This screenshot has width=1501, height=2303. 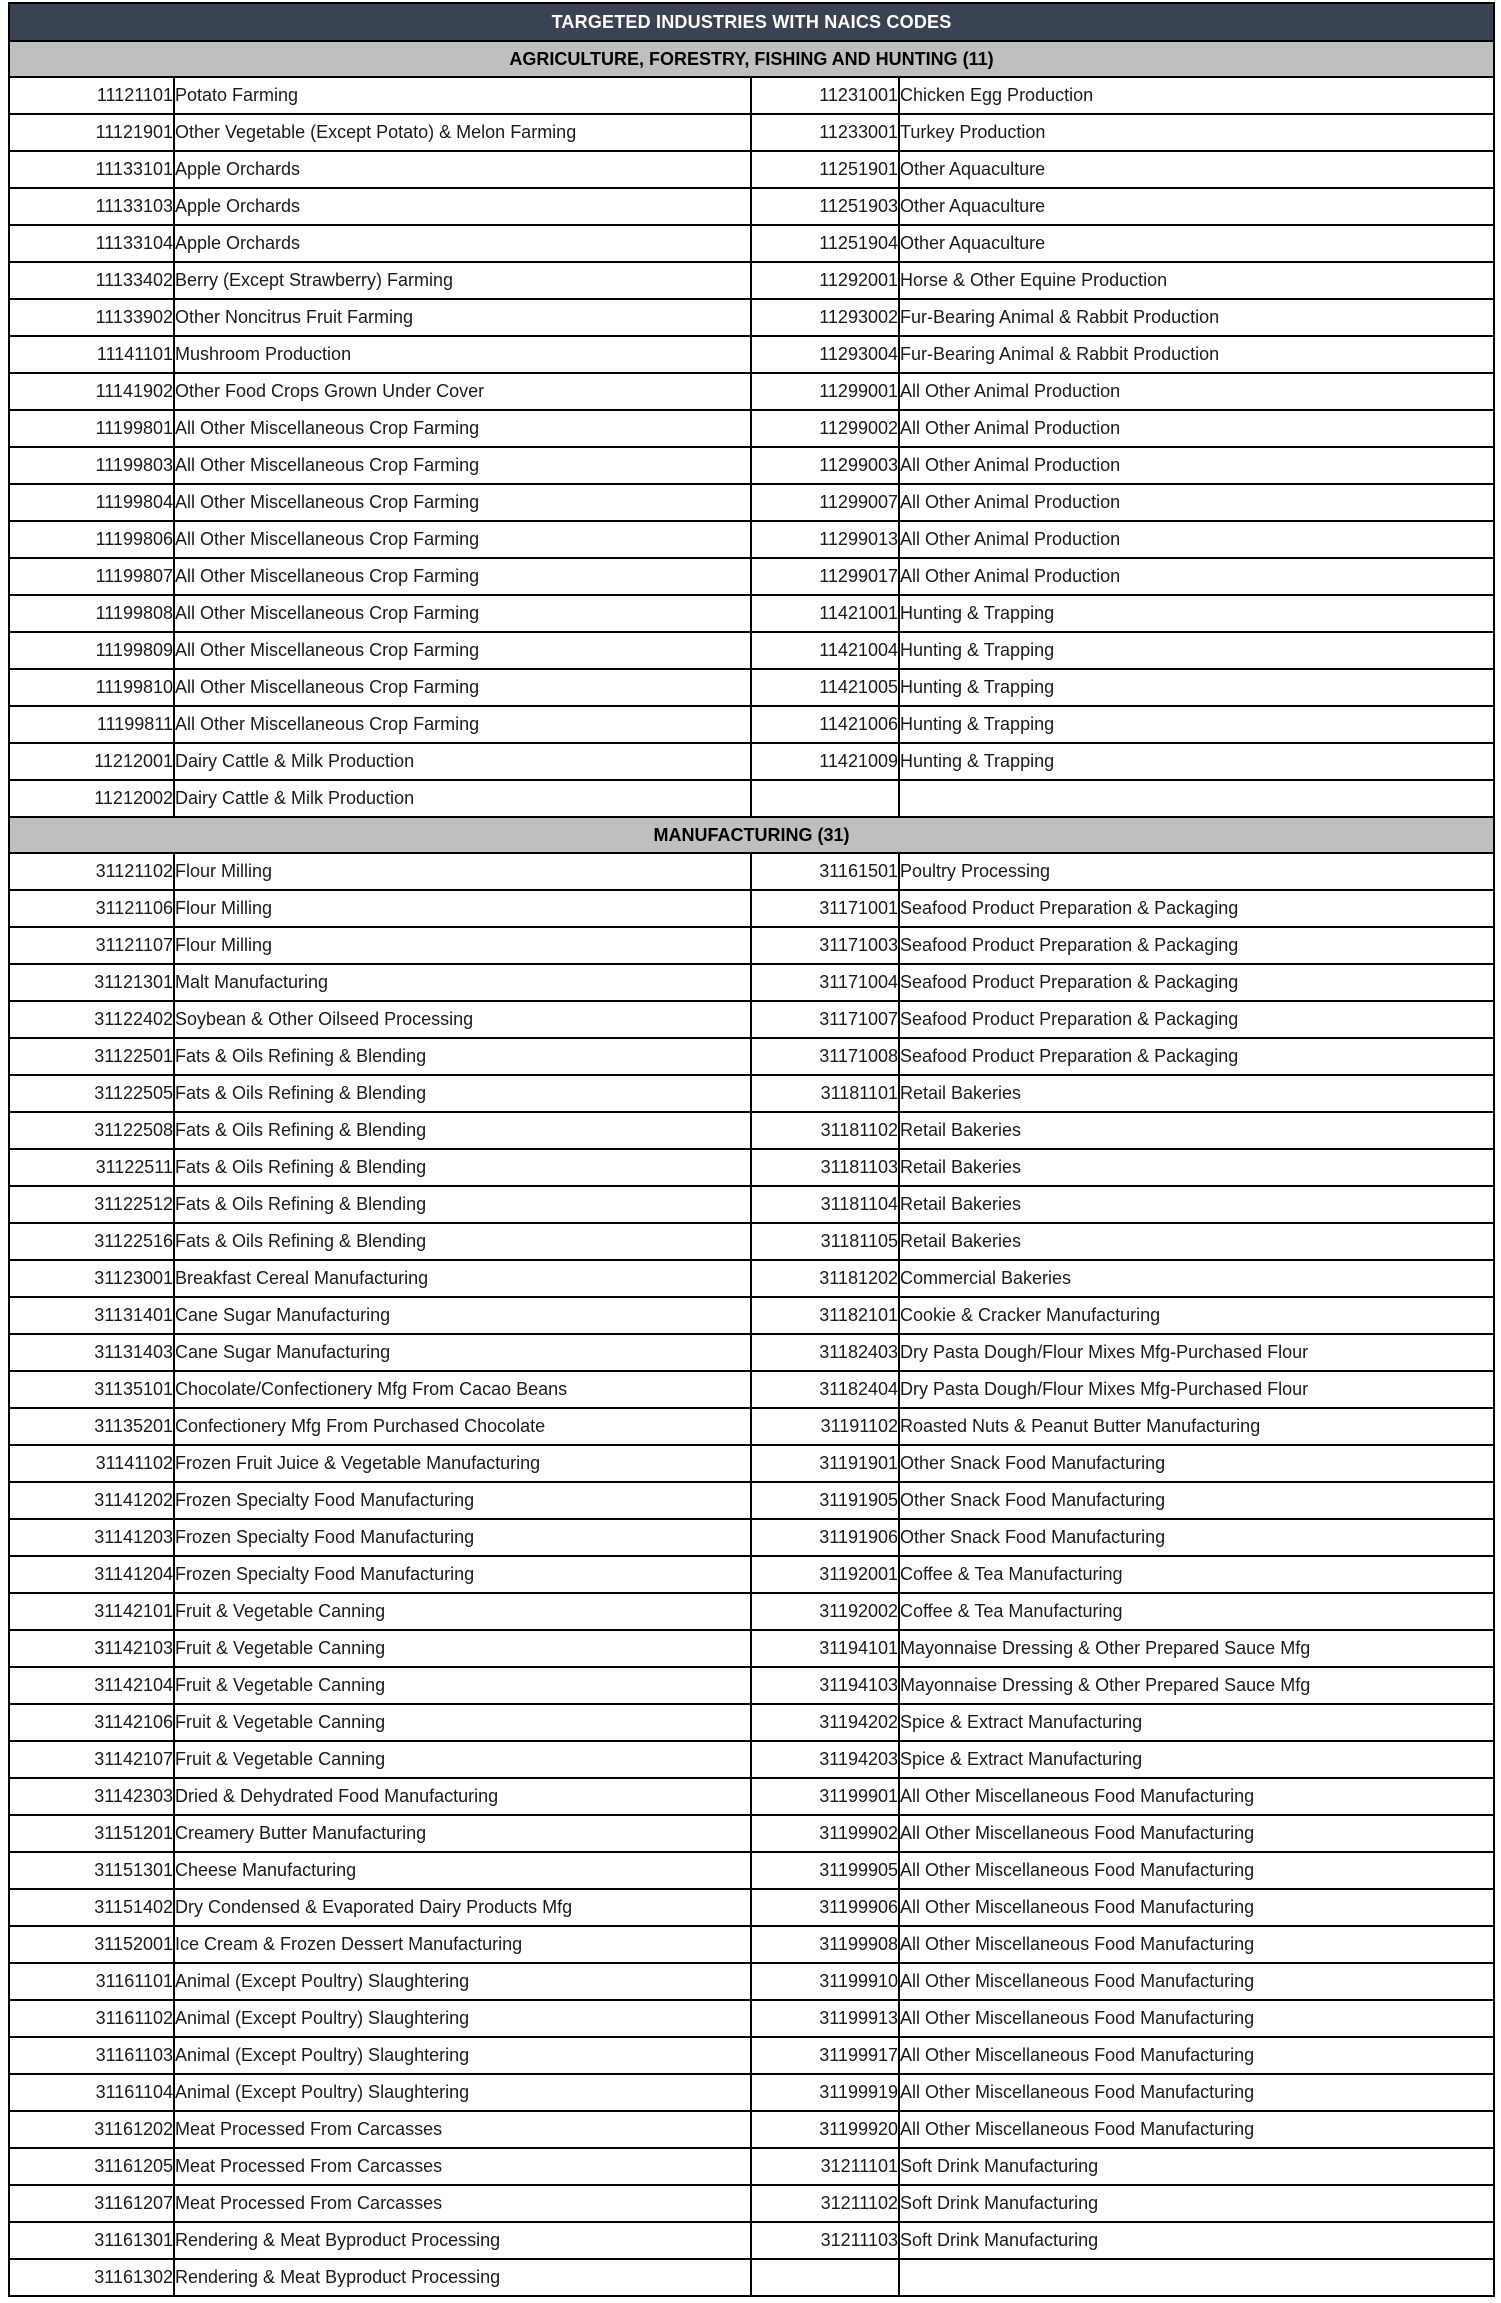 What do you see at coordinates (91, 650) in the screenshot?
I see `naics-code-cell-left: 11199809` at bounding box center [91, 650].